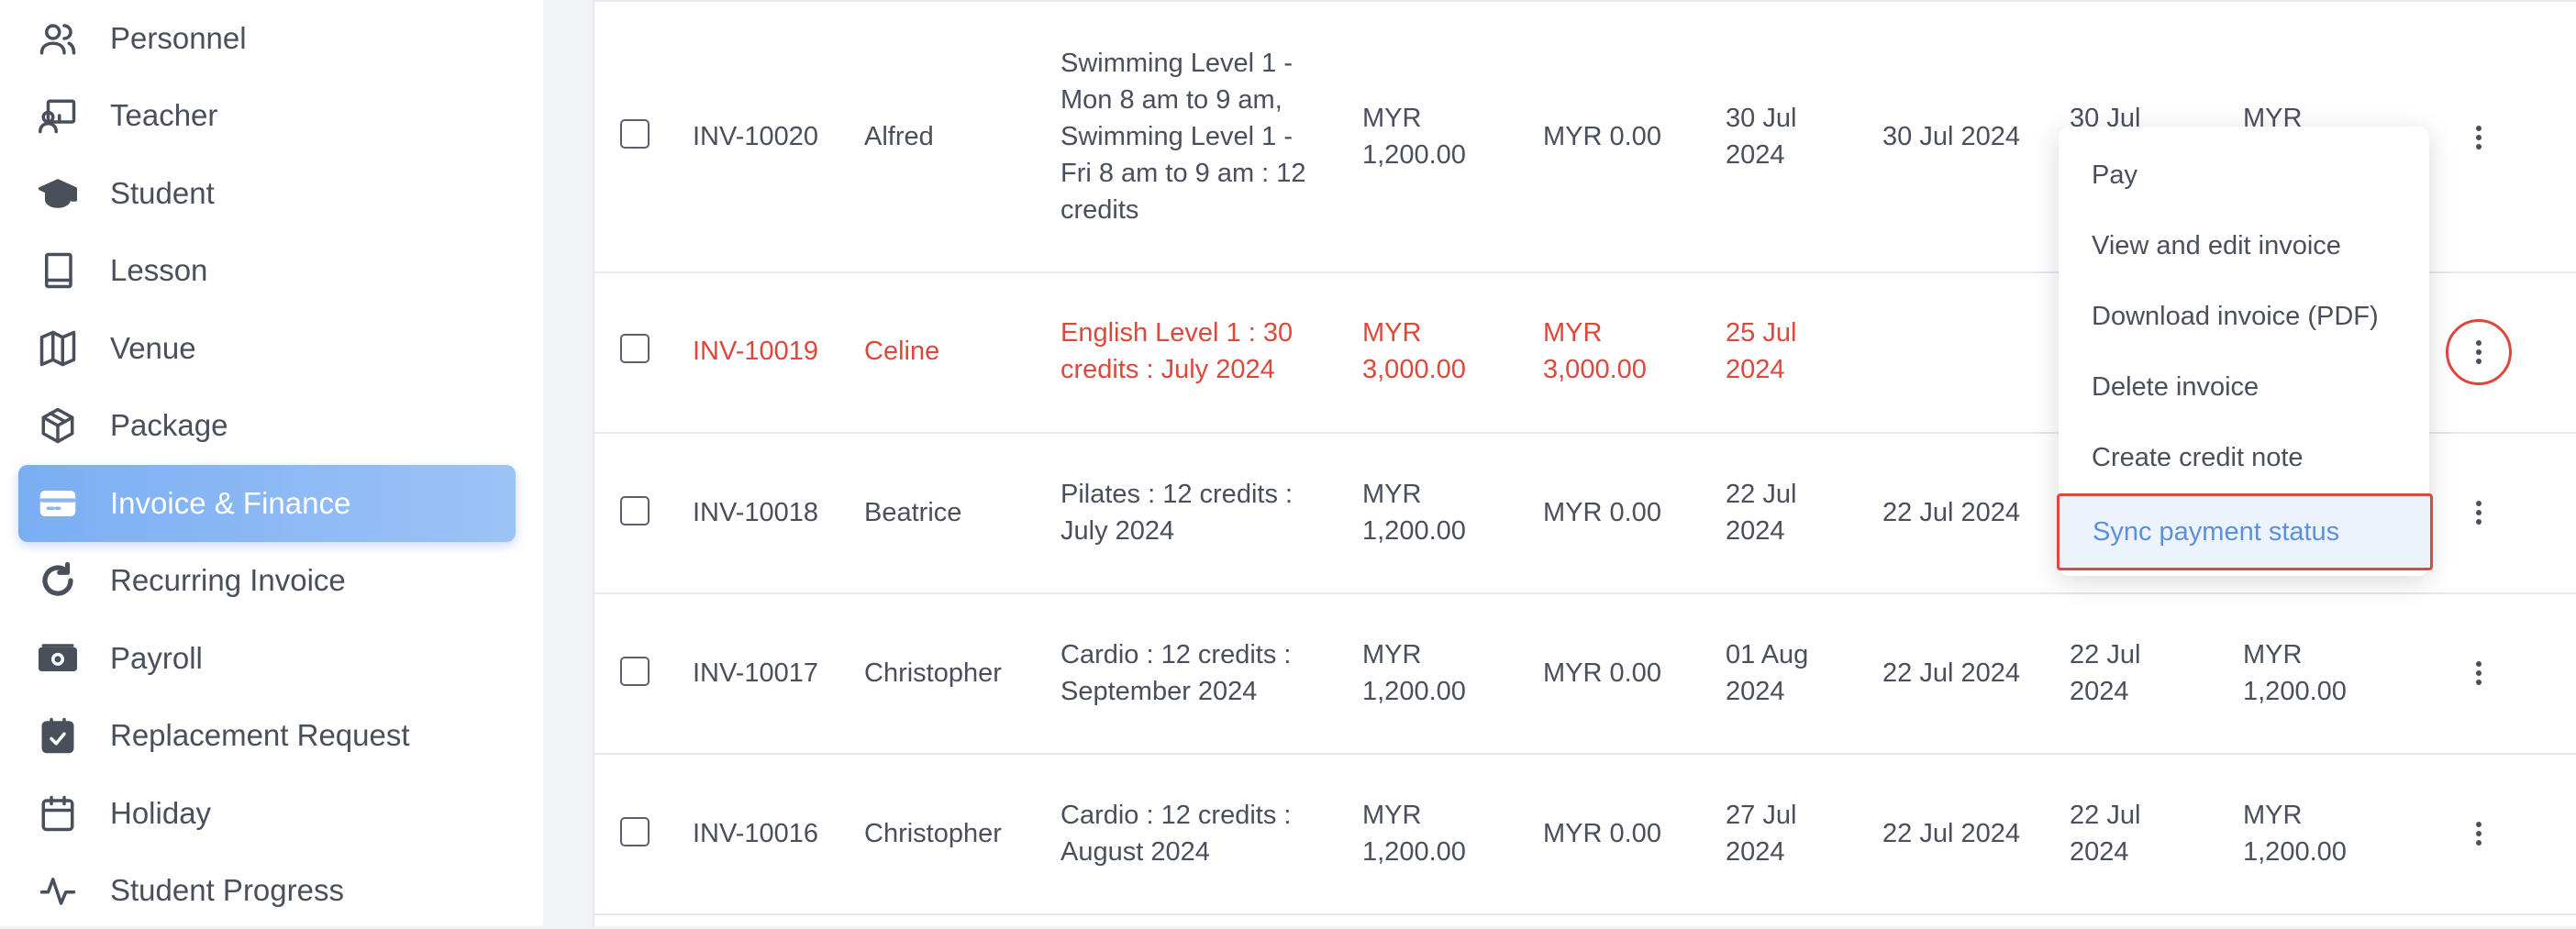 The image size is (2576, 929). Describe the element at coordinates (267, 349) in the screenshot. I see `sidebar-item-venue: Venue` at that location.